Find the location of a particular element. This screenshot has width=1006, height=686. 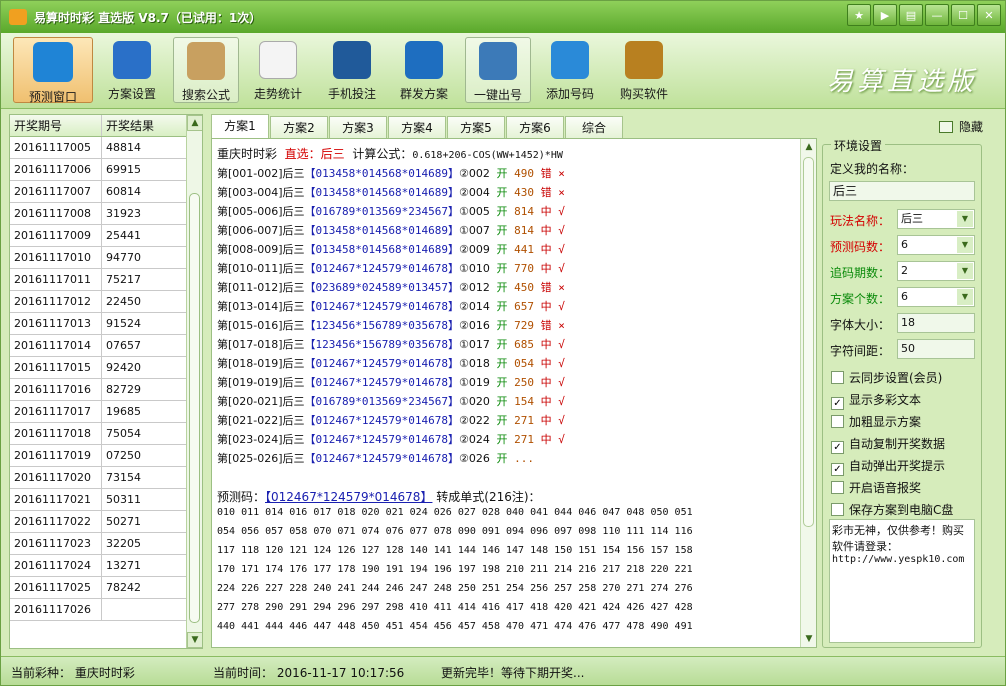

table-row: 20161117024 13271 is located at coordinates (106, 566).